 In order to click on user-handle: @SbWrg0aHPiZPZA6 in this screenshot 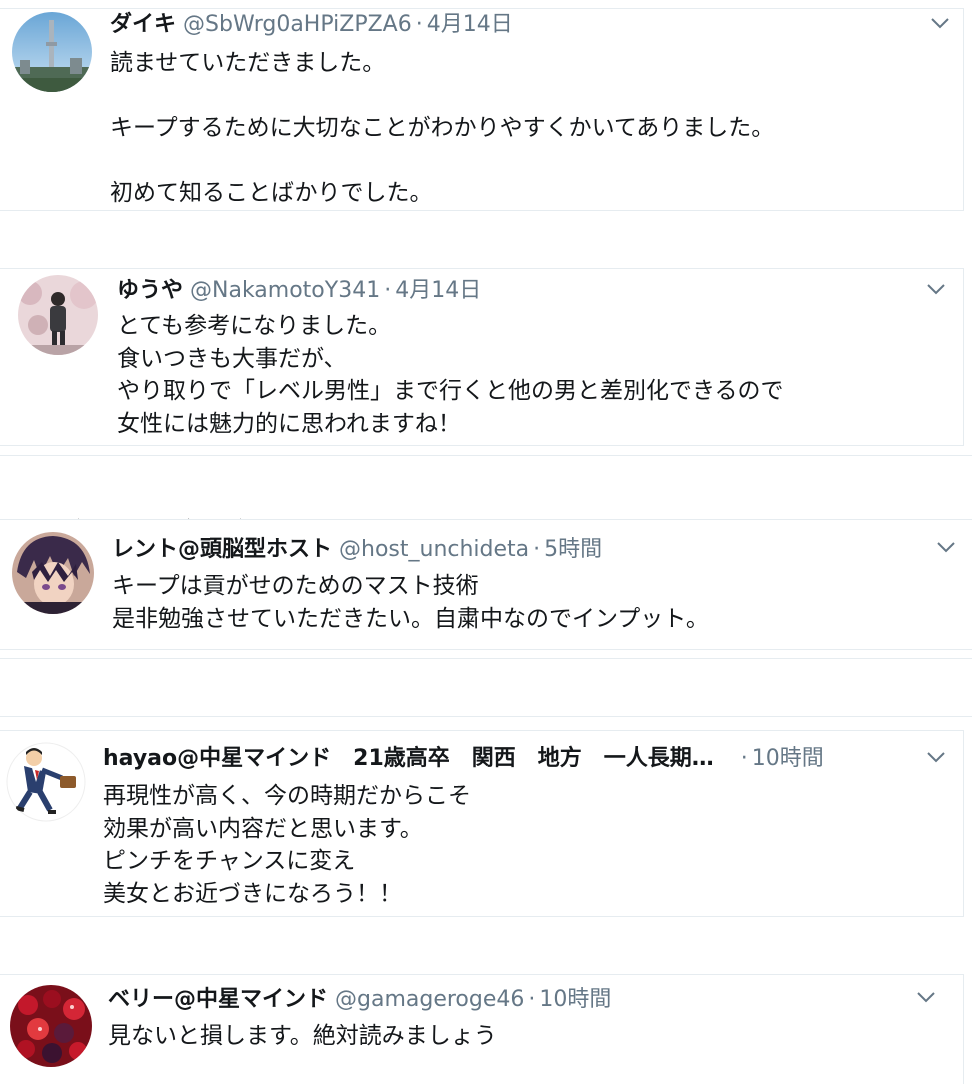, I will do `click(297, 24)`.